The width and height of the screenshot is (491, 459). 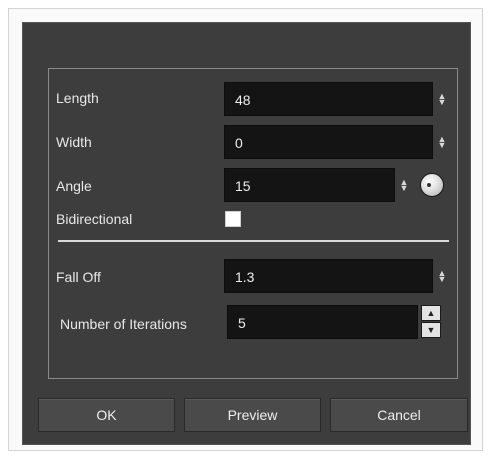 What do you see at coordinates (253, 241) in the screenshot?
I see `section-divider` at bounding box center [253, 241].